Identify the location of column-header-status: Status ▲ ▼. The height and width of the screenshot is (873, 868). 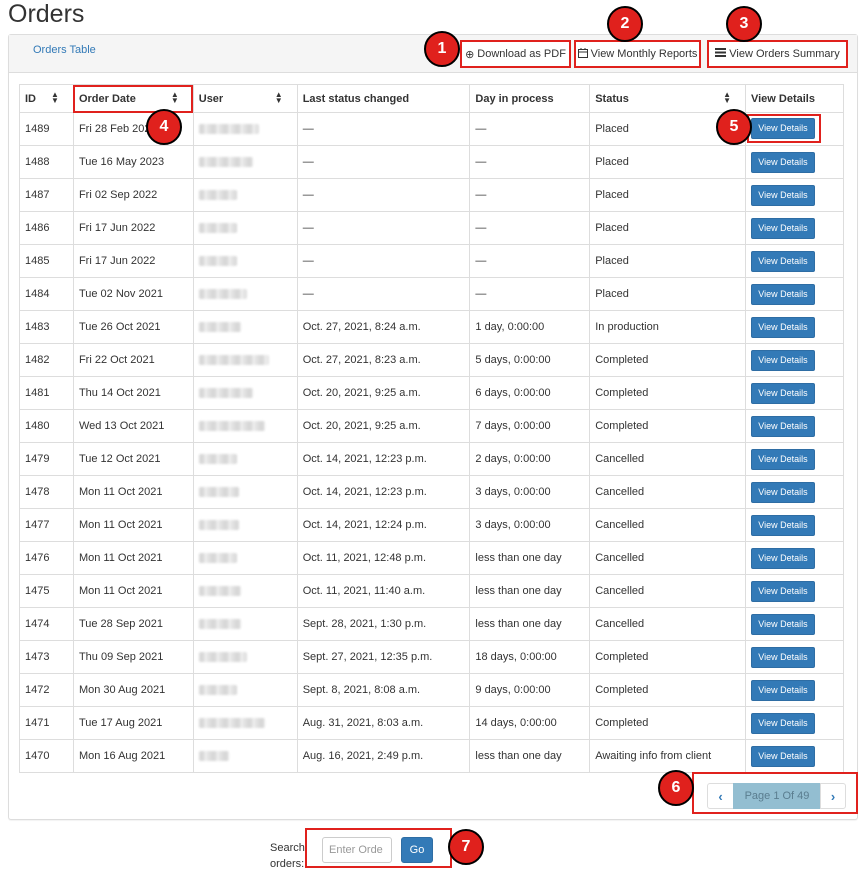
(667, 98).